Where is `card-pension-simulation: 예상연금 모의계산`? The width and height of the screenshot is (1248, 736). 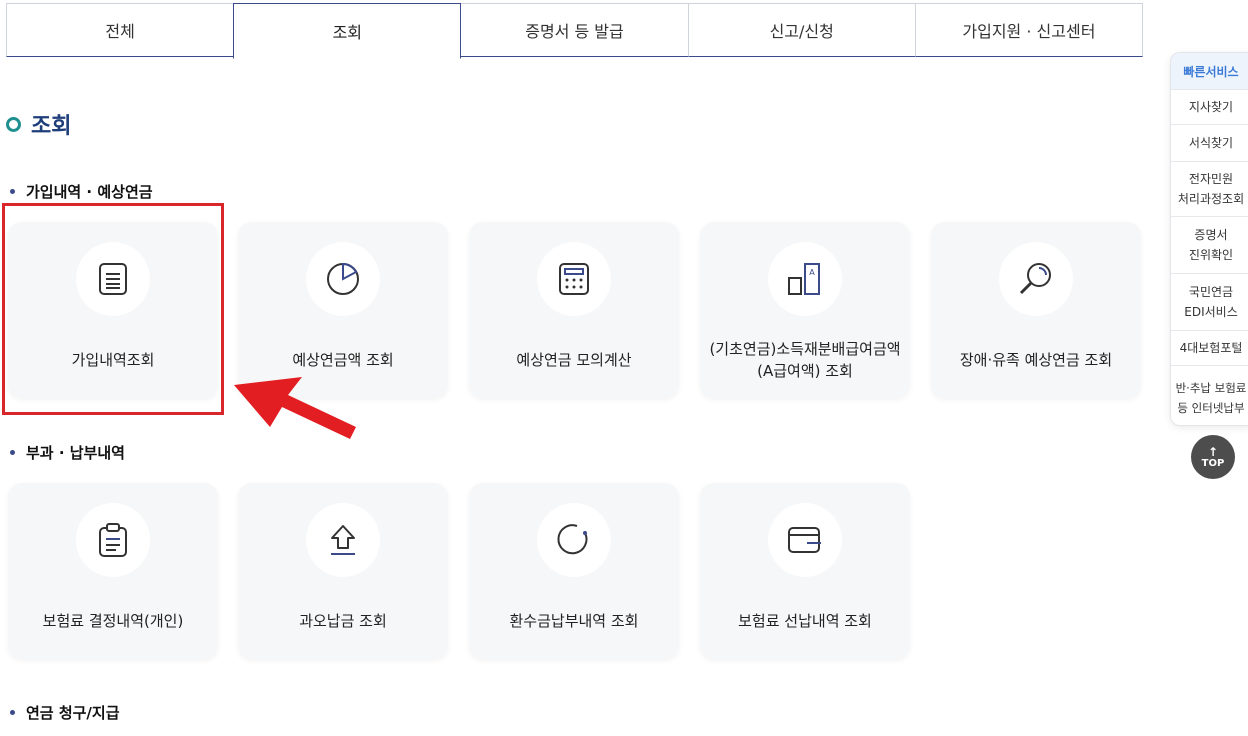
card-pension-simulation: 예상연금 모의계산 is located at coordinates (574, 310).